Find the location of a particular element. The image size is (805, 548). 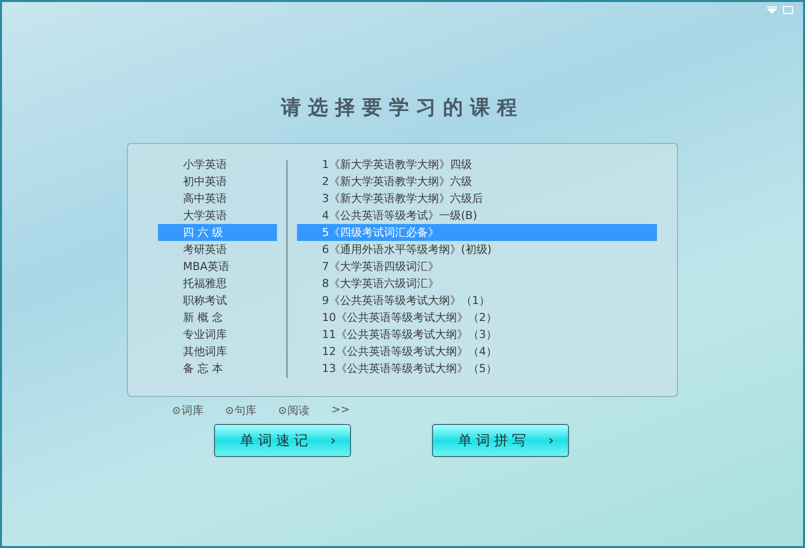

category-item: 小学英语 is located at coordinates (217, 164).